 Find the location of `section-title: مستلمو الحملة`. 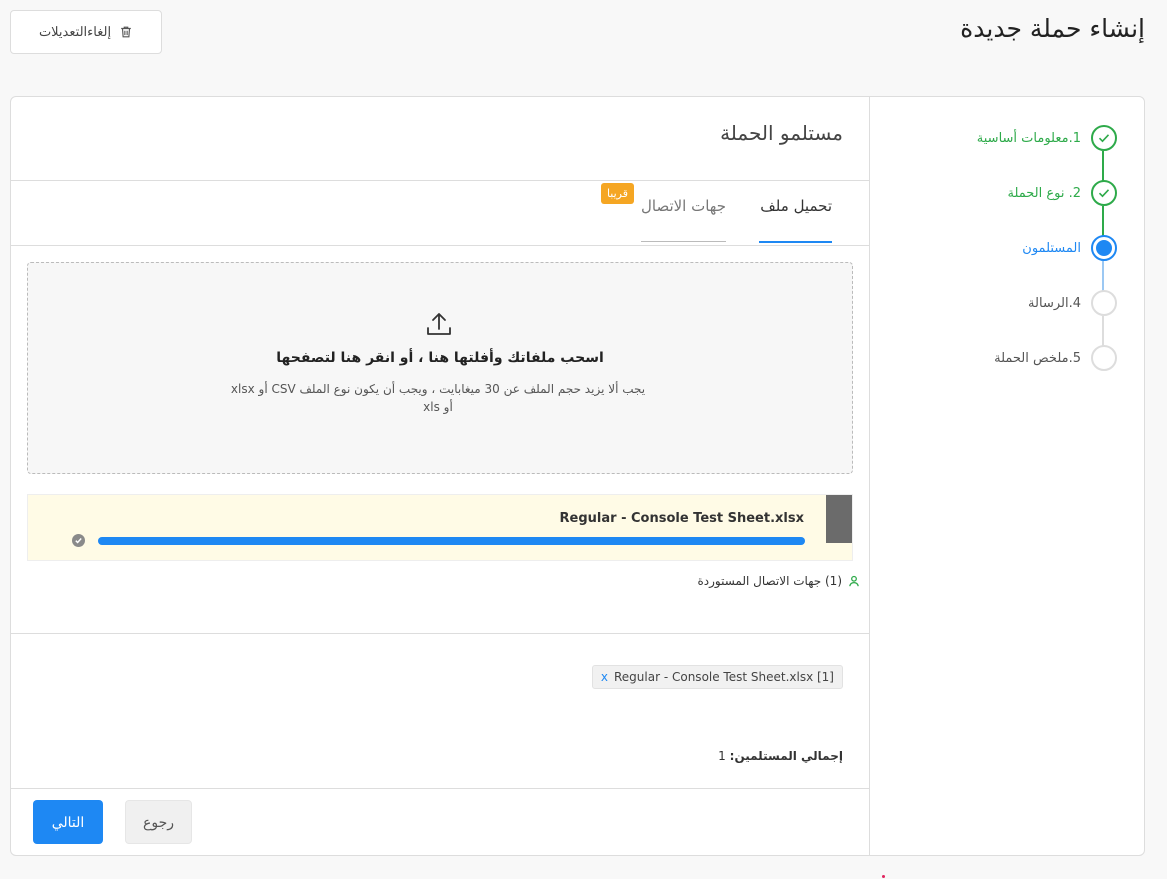

section-title: مستلمو الحملة is located at coordinates (781, 133).